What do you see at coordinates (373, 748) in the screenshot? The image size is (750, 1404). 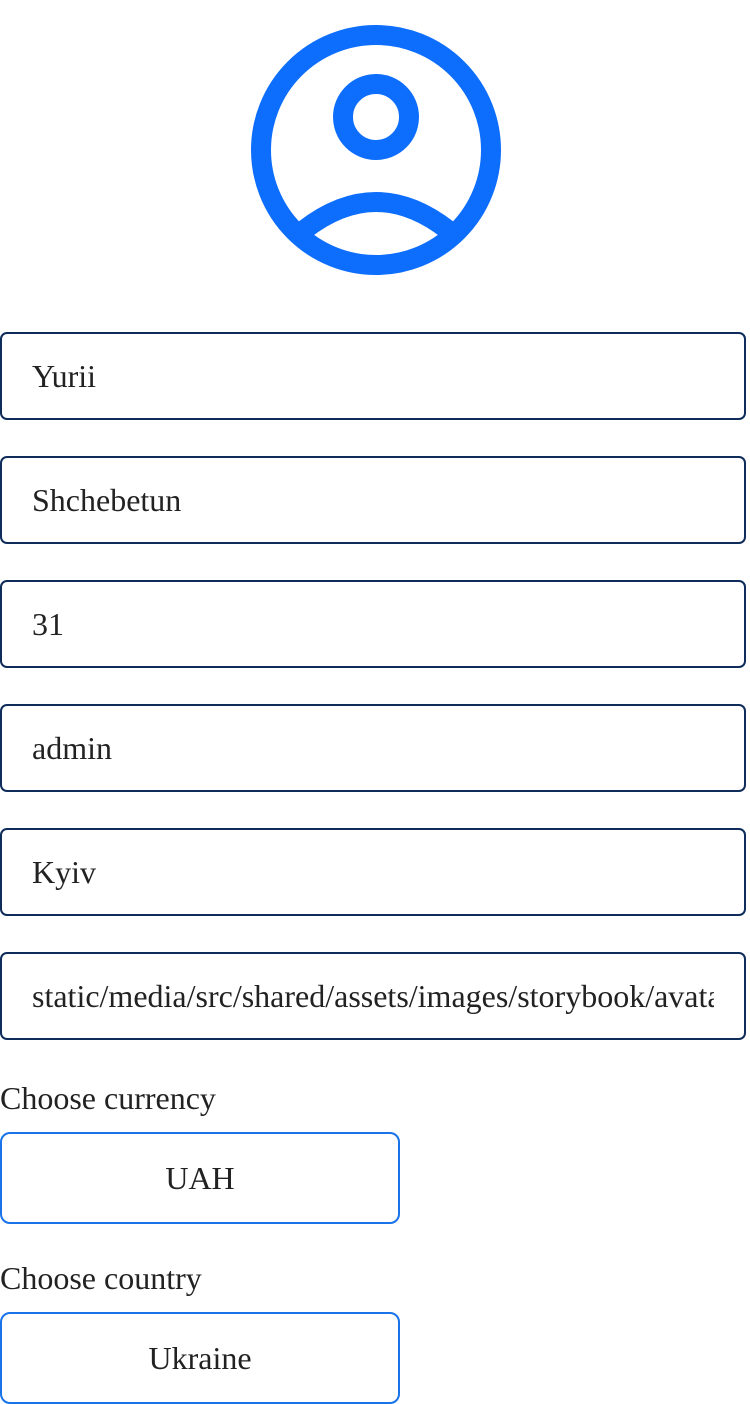 I see `role-input` at bounding box center [373, 748].